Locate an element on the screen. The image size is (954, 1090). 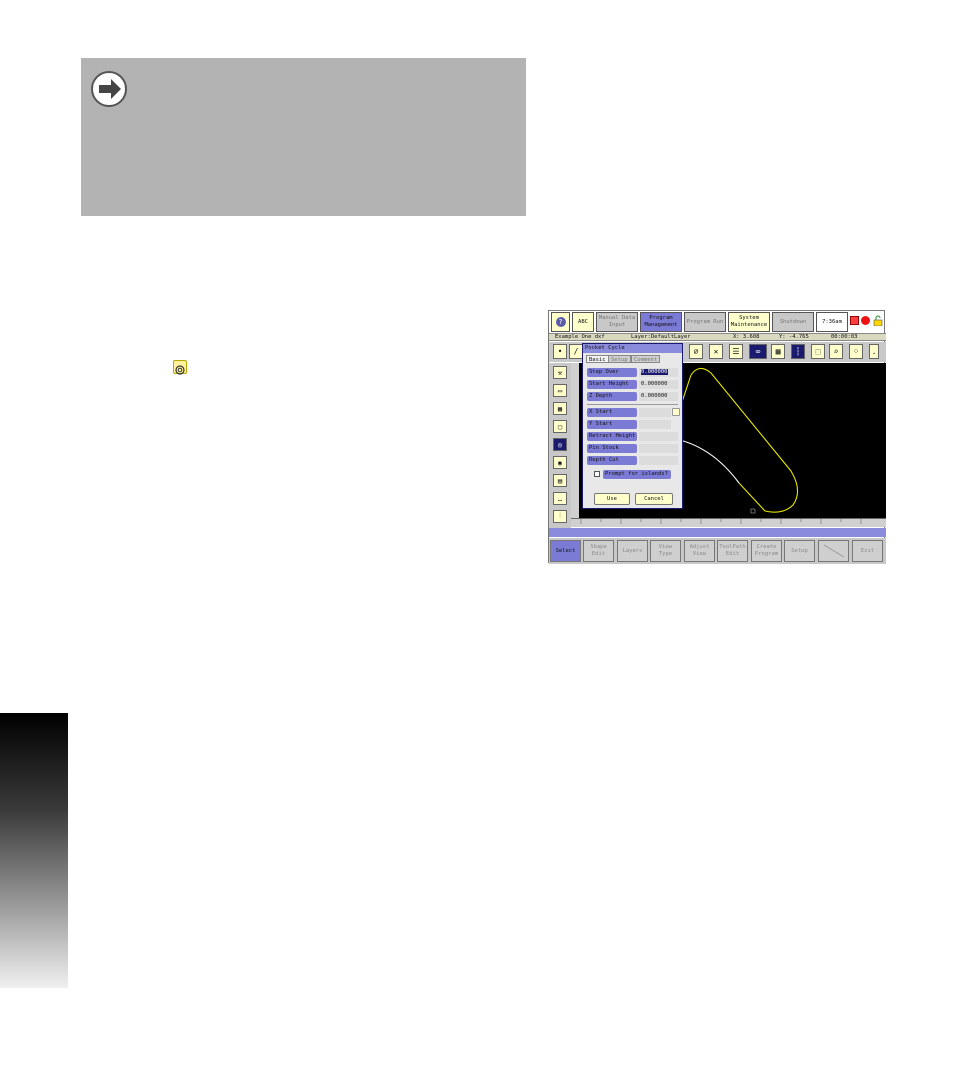
island-icon: ◉ is located at coordinates (560, 462).